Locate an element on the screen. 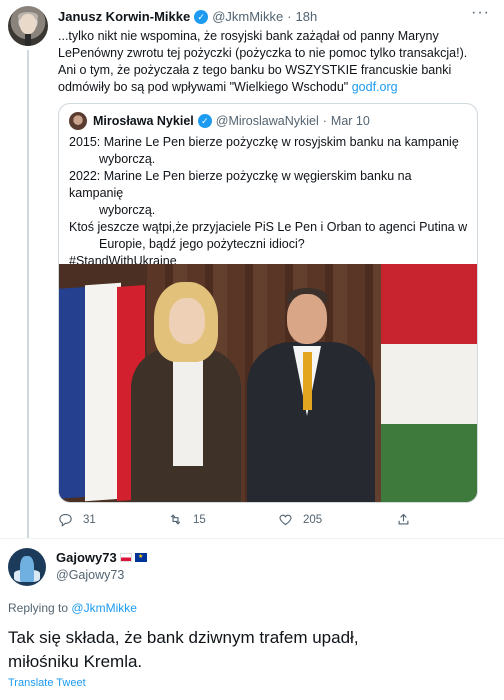 The height and width of the screenshot is (700, 504). author-name: Gajowy73 is located at coordinates (86, 557).